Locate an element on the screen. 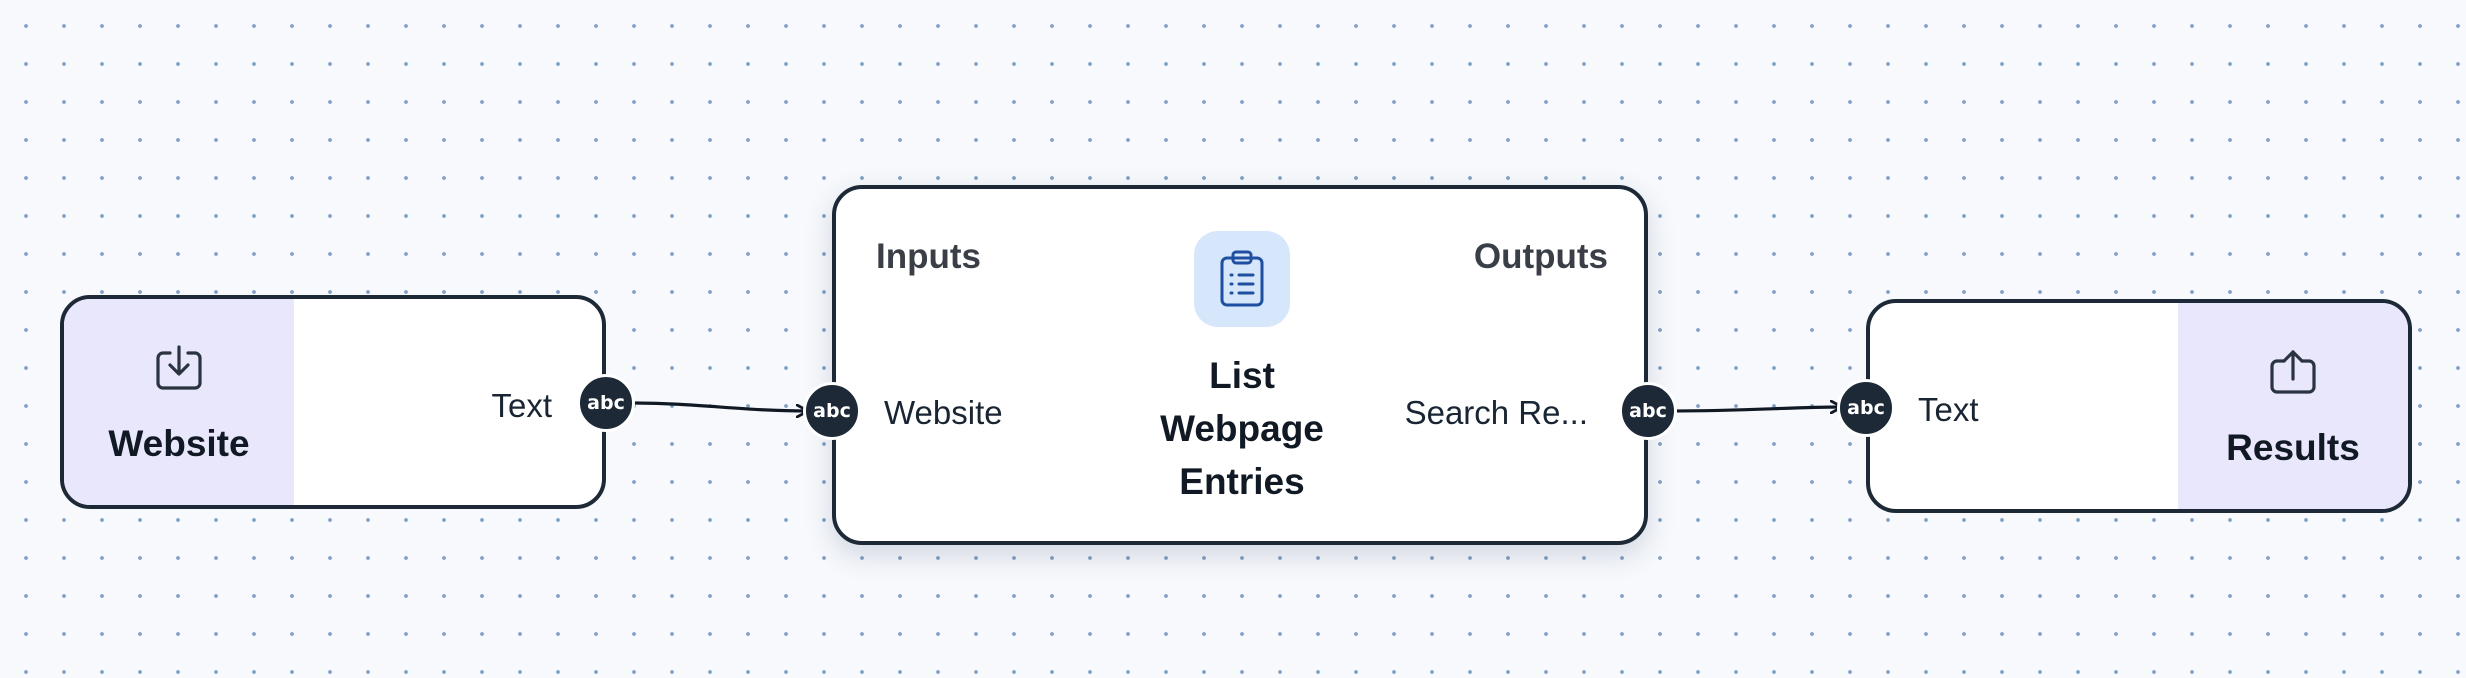 The image size is (2466, 678). input-node-website: Website Text abc is located at coordinates (347, 402).